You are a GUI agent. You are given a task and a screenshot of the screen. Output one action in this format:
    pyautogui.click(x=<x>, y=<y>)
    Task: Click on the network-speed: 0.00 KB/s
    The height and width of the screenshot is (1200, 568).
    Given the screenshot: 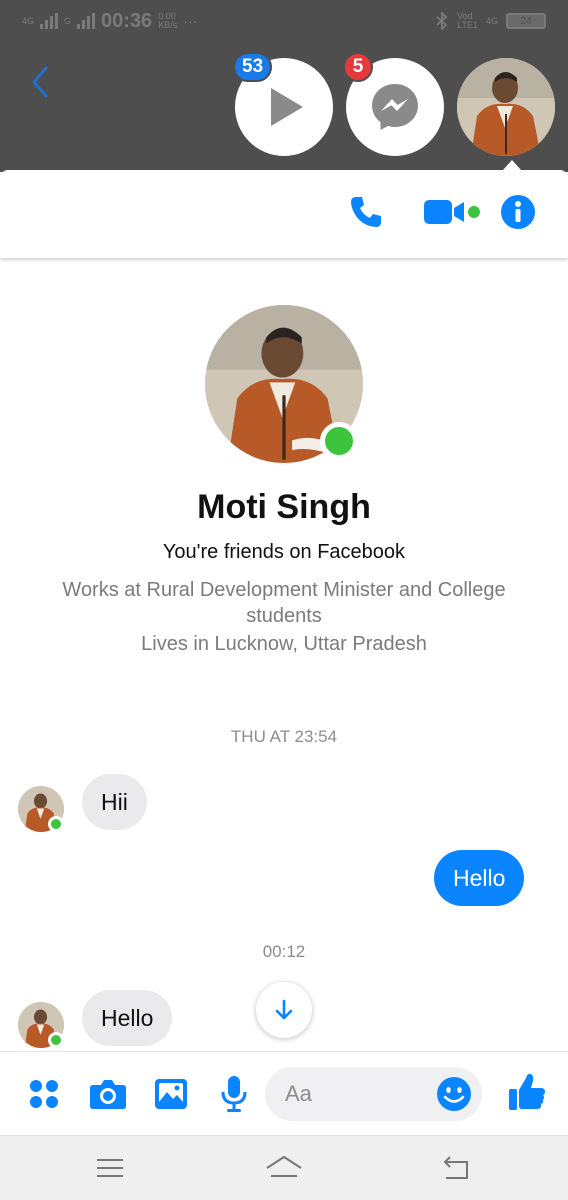 What is the action you would take?
    pyautogui.click(x=167, y=21)
    